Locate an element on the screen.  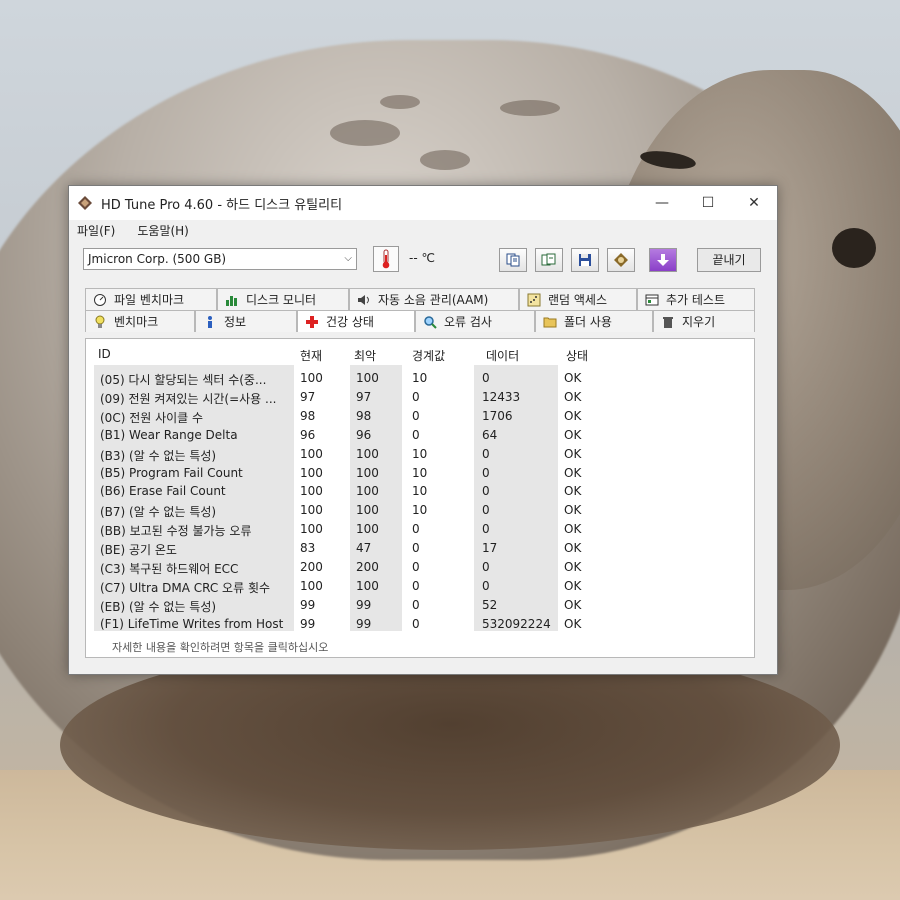
table-cell-attribute: (B5) Program Fail Count is located at coordinates (171, 473).